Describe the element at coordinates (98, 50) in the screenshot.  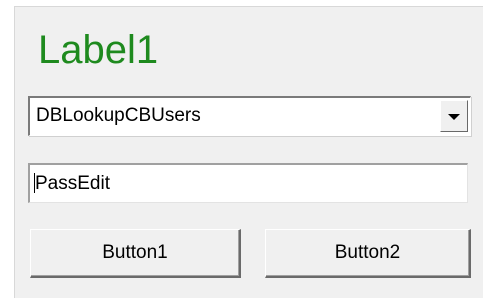
I see `label1: Label1` at that location.